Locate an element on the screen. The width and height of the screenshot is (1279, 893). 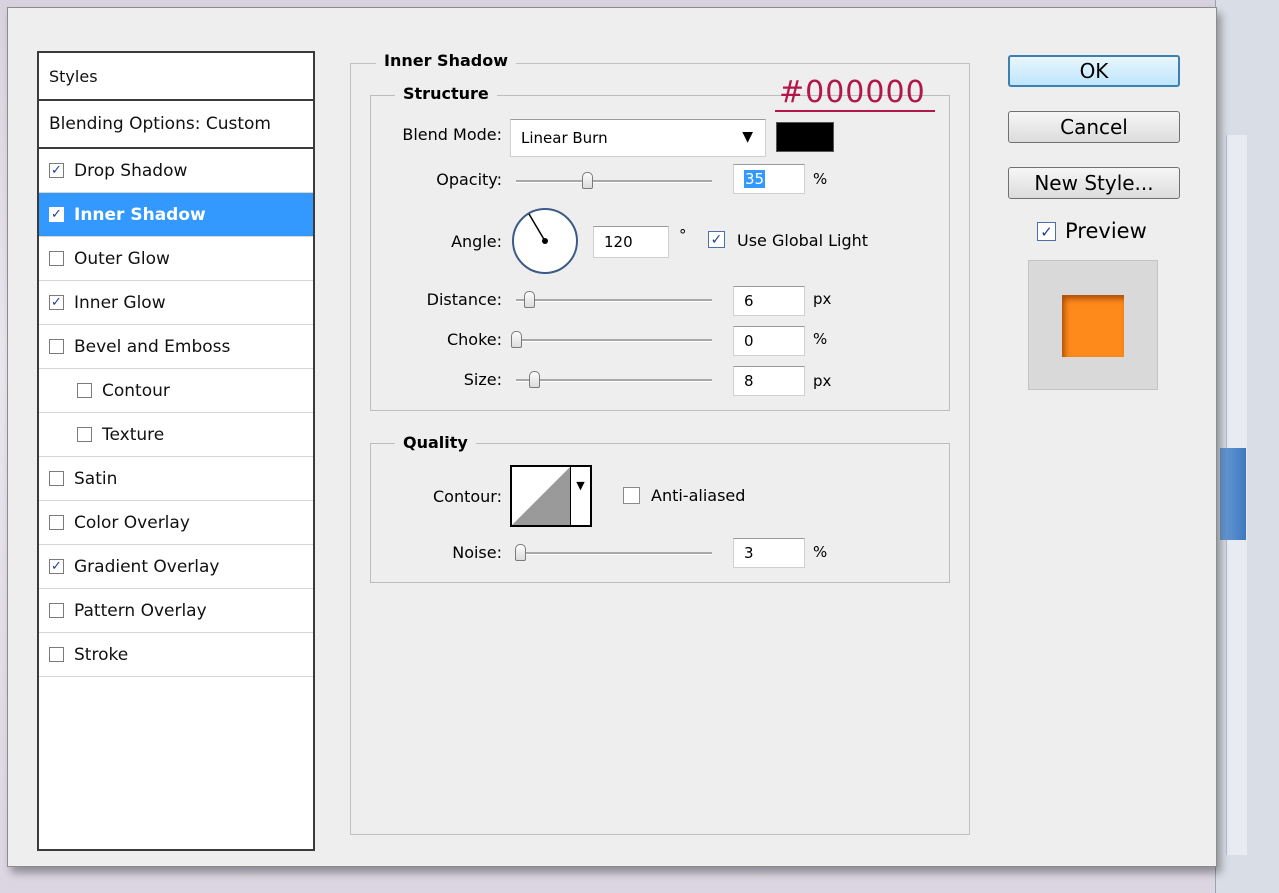
choke-input: 0 is located at coordinates (769, 341).